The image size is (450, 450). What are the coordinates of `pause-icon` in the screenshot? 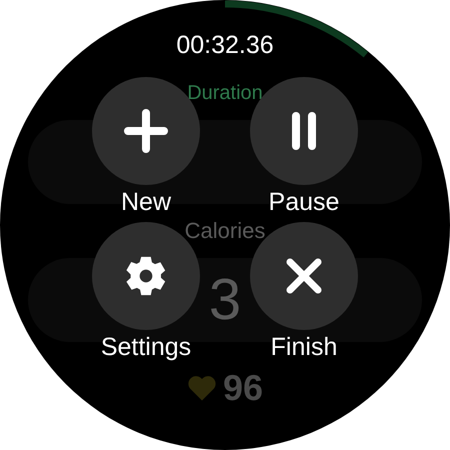 It's located at (304, 131).